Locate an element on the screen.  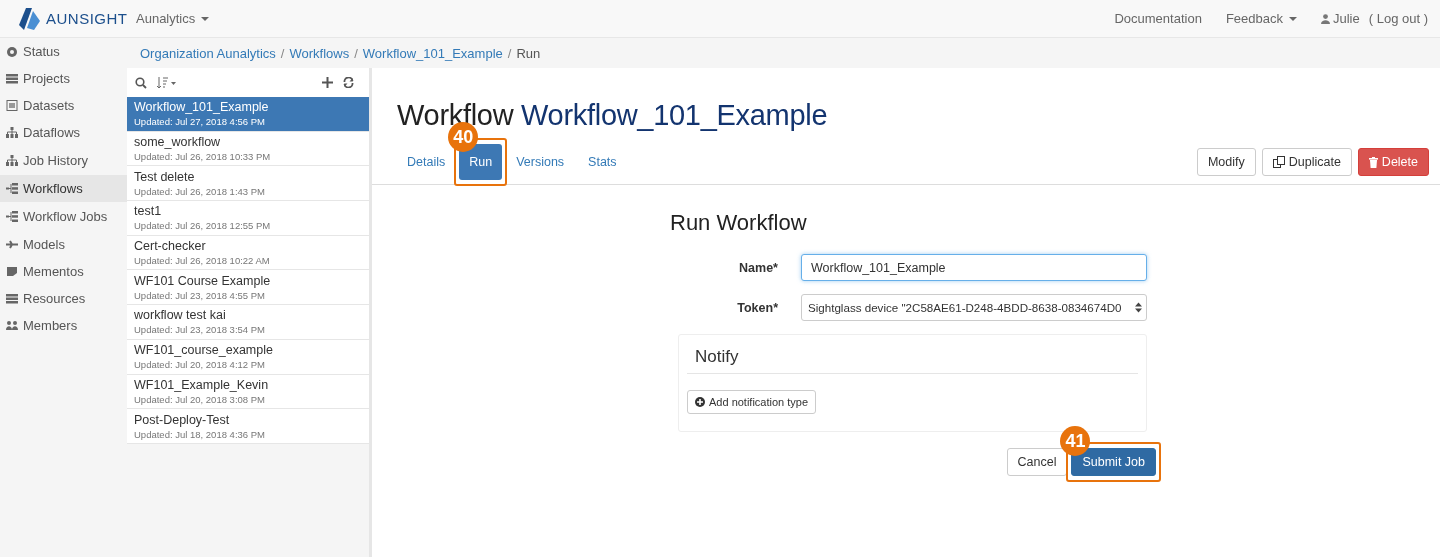
sidebar-item: Members is located at coordinates (63, 325).